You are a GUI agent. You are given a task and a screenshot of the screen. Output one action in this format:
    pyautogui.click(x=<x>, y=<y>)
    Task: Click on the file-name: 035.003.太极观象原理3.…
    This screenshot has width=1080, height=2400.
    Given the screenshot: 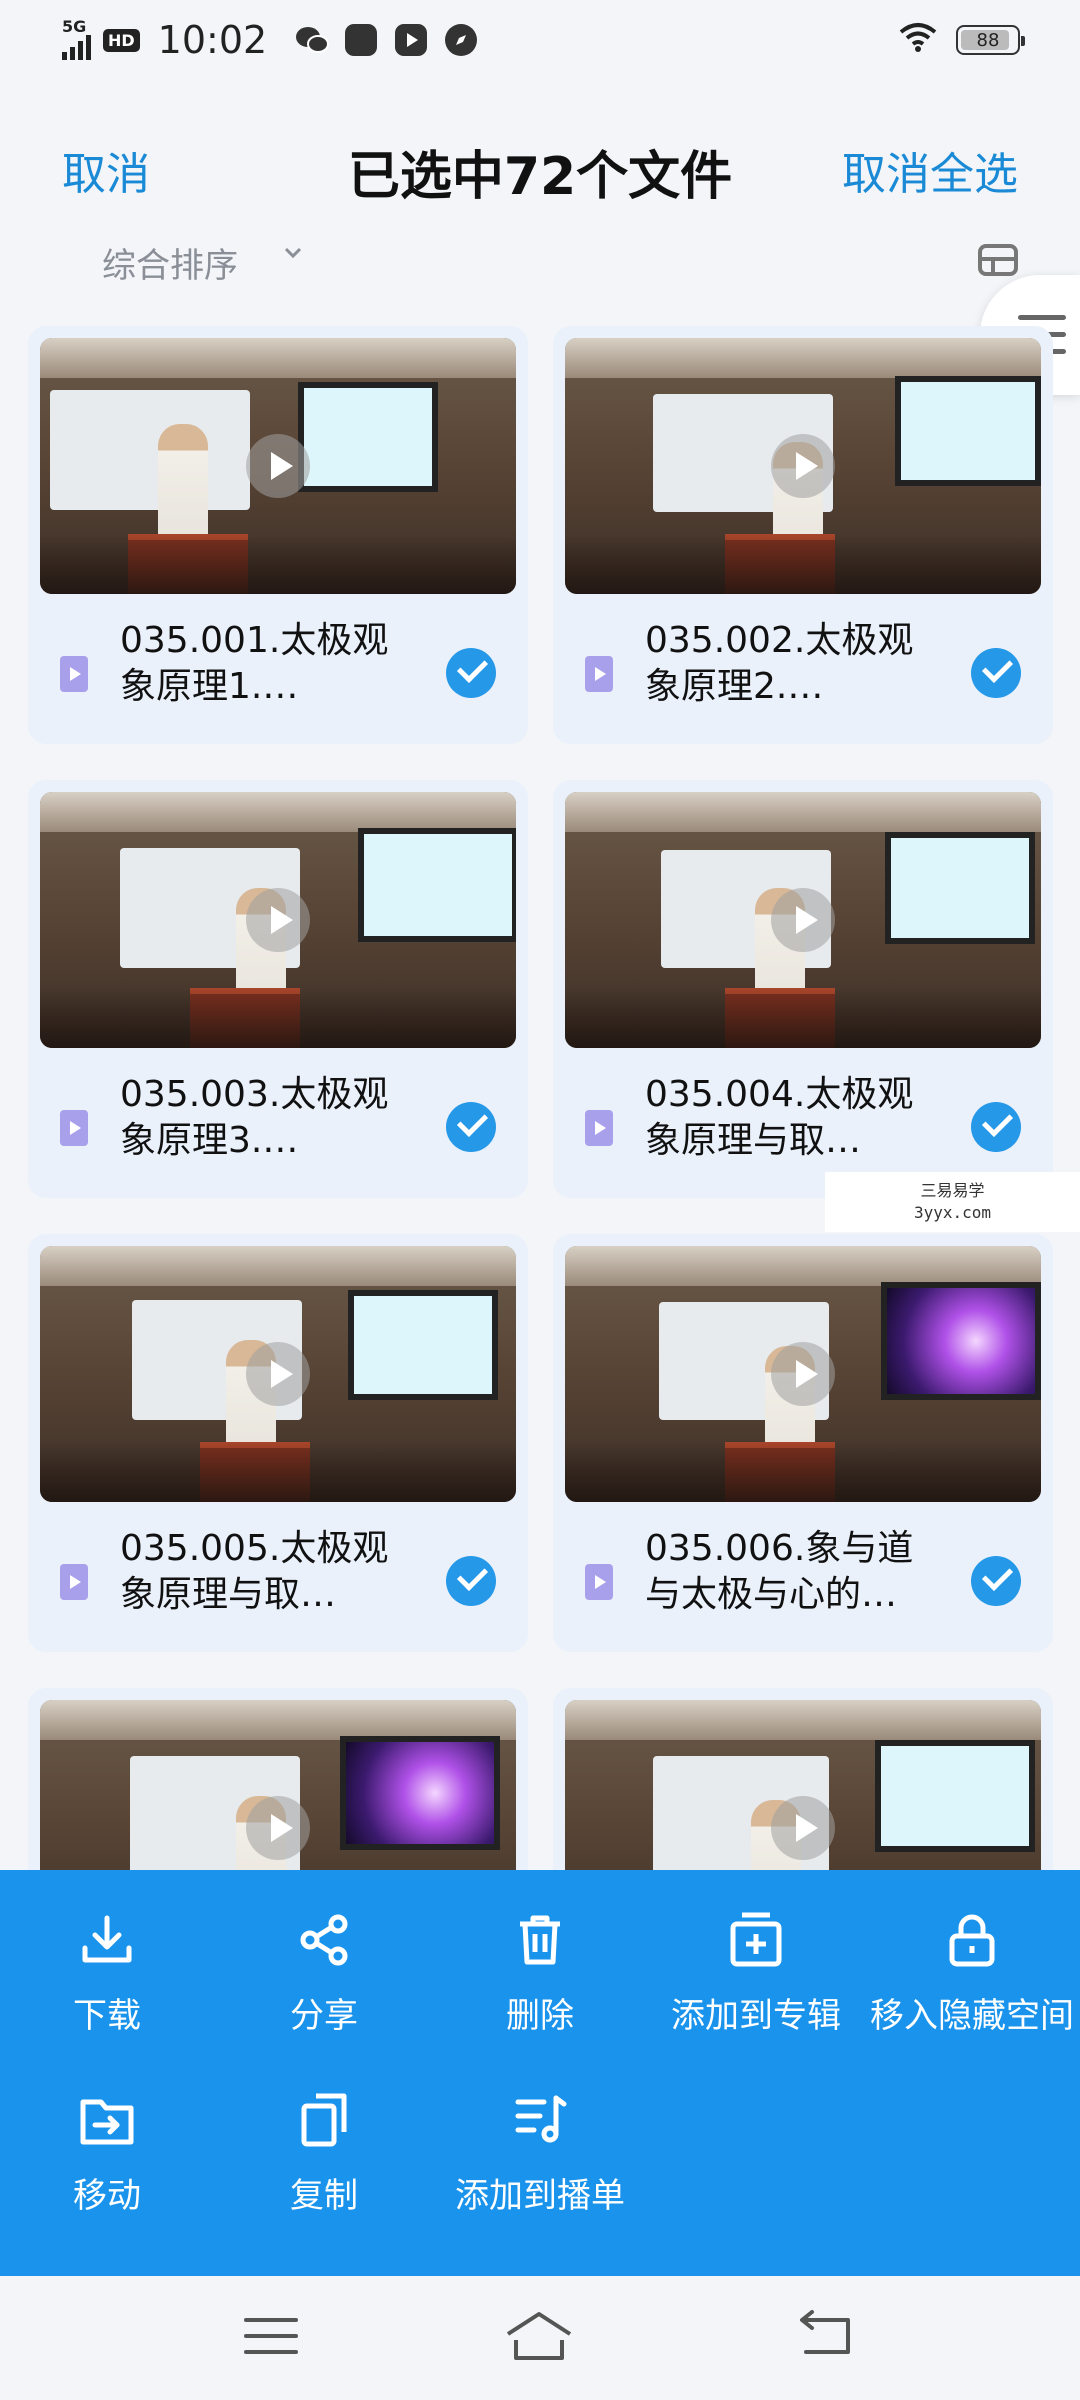 What is the action you would take?
    pyautogui.click(x=254, y=1117)
    